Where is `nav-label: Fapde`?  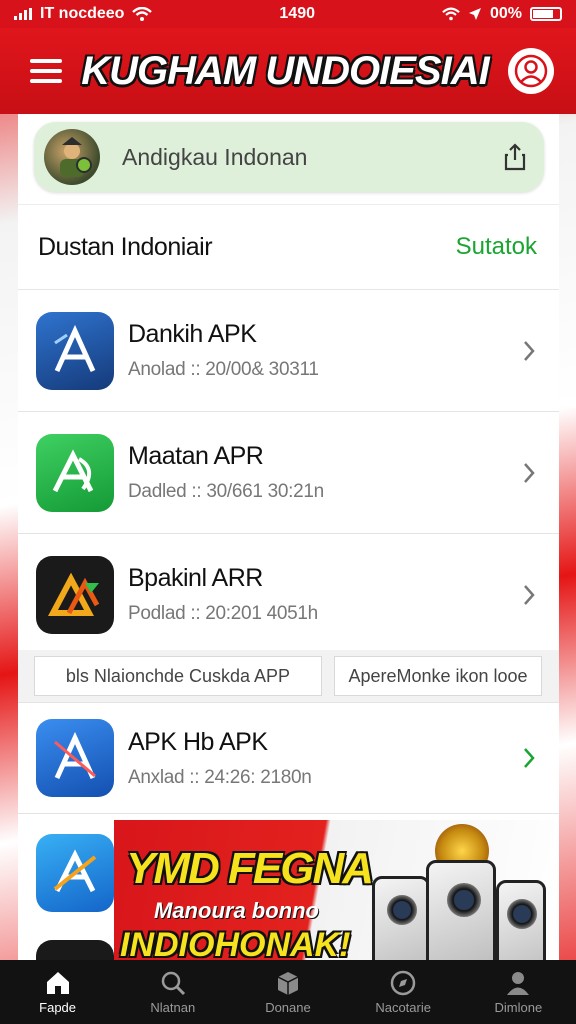
nav-label: Fapde is located at coordinates (58, 1007).